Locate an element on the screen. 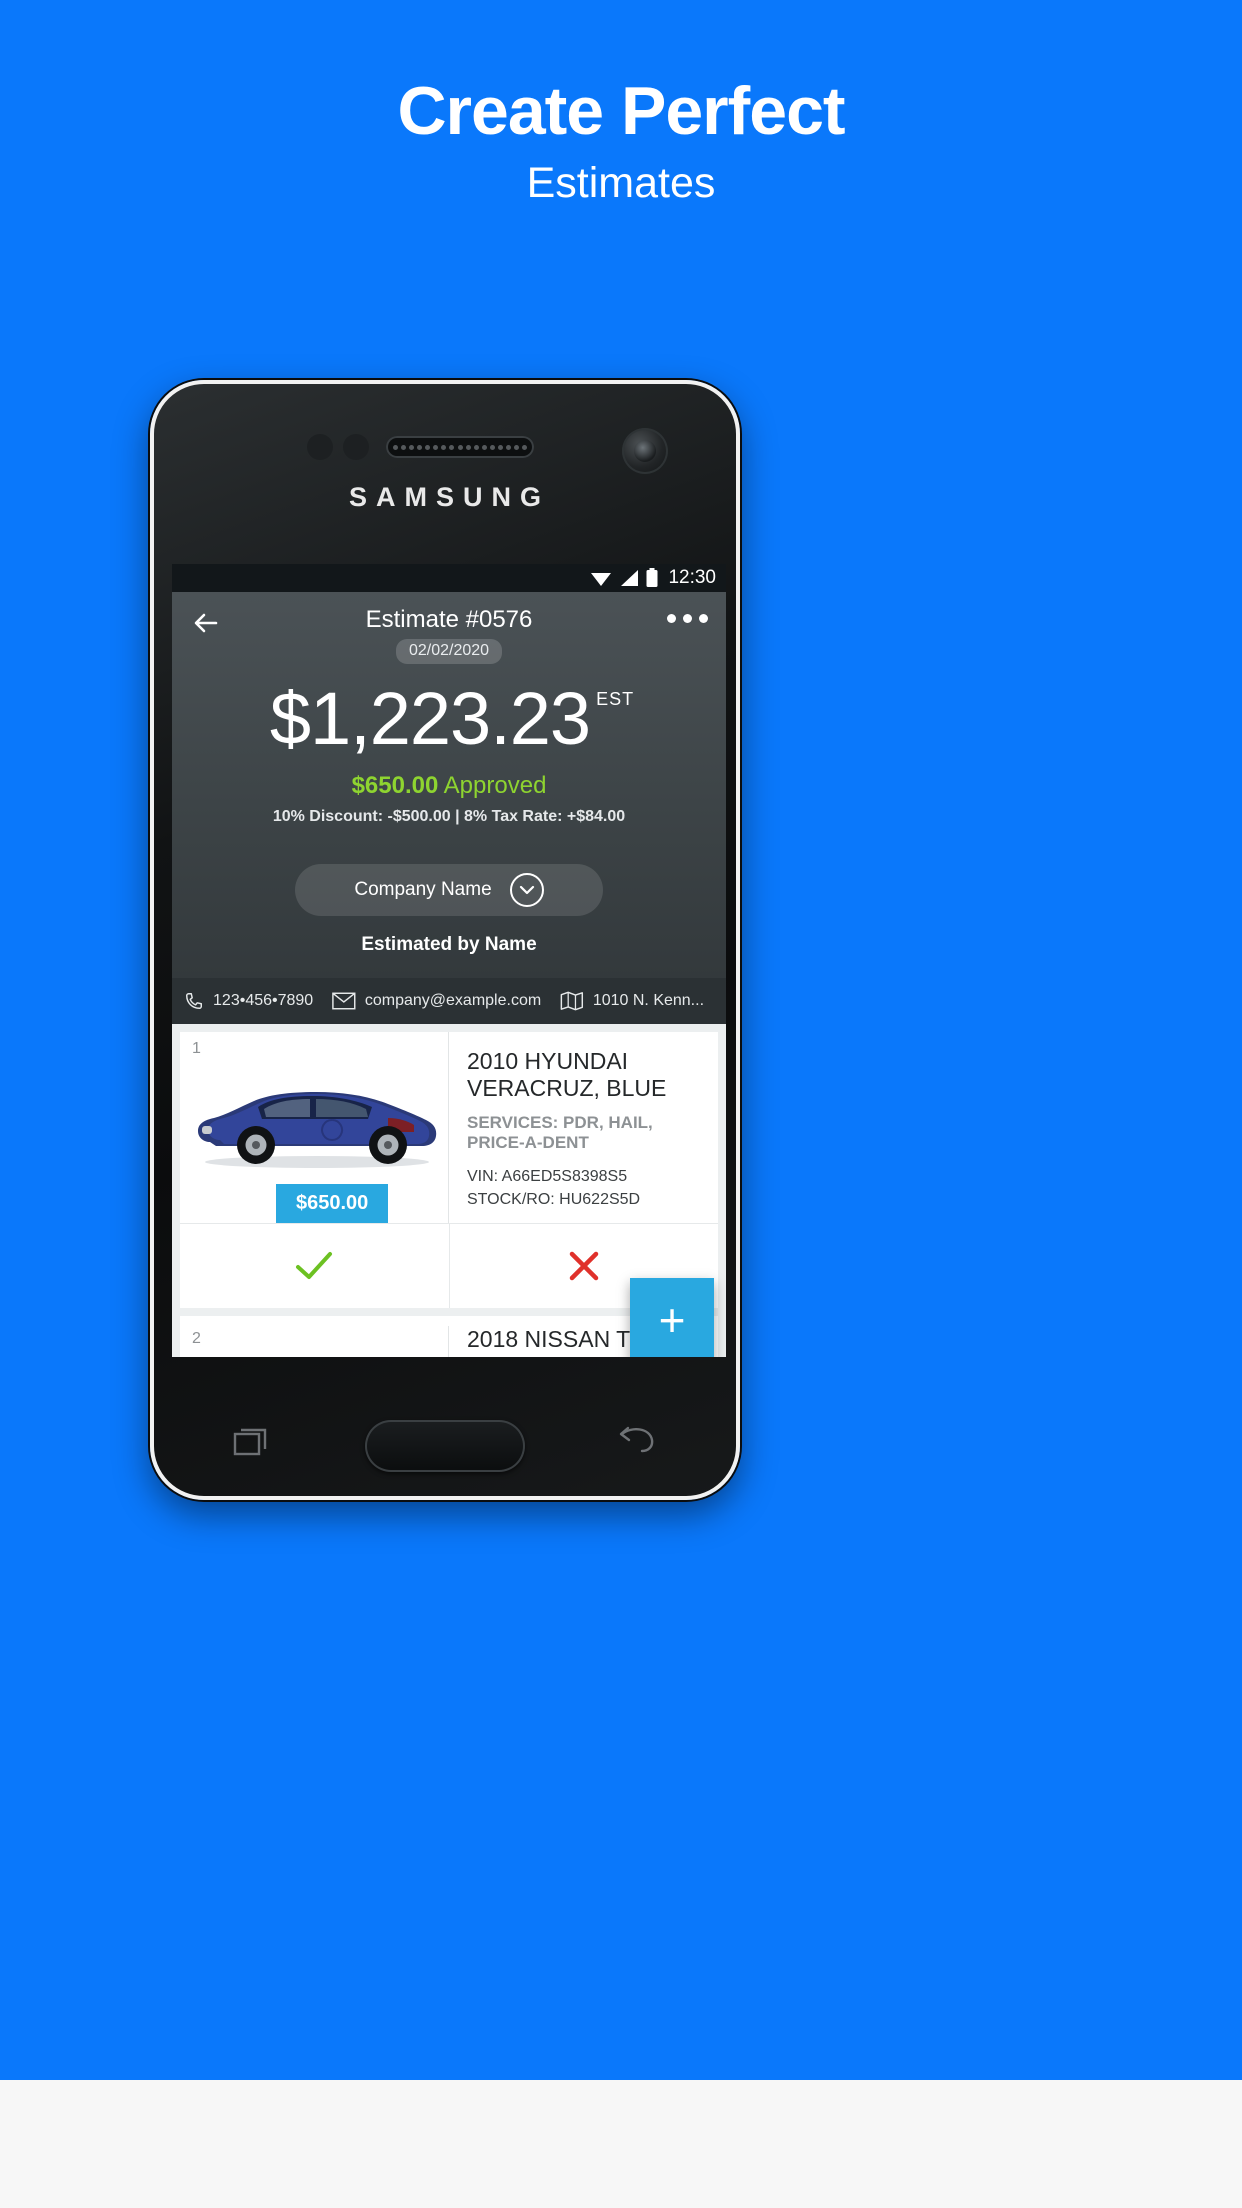 The image size is (1242, 2208). estimated-by-label: Estimated by Name is located at coordinates (449, 944).